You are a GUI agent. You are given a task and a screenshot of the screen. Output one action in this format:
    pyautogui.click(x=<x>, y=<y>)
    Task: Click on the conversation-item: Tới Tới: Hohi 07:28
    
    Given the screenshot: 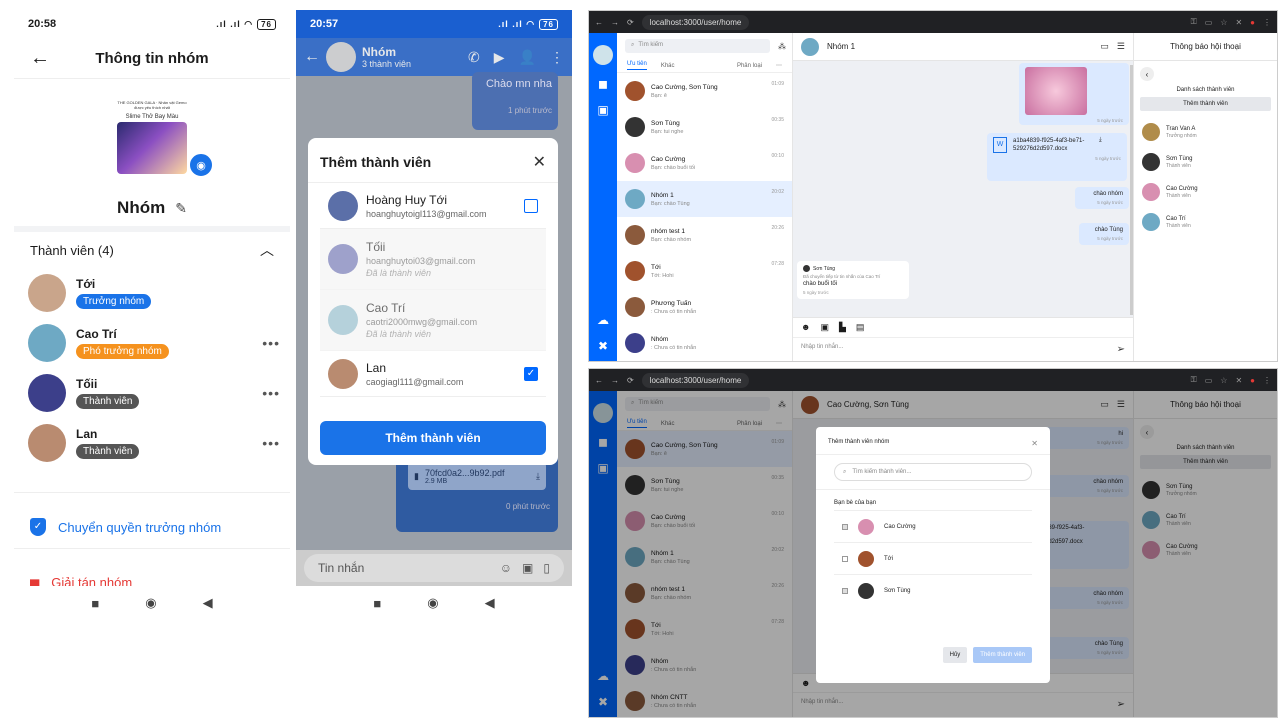 What is the action you would take?
    pyautogui.click(x=704, y=271)
    